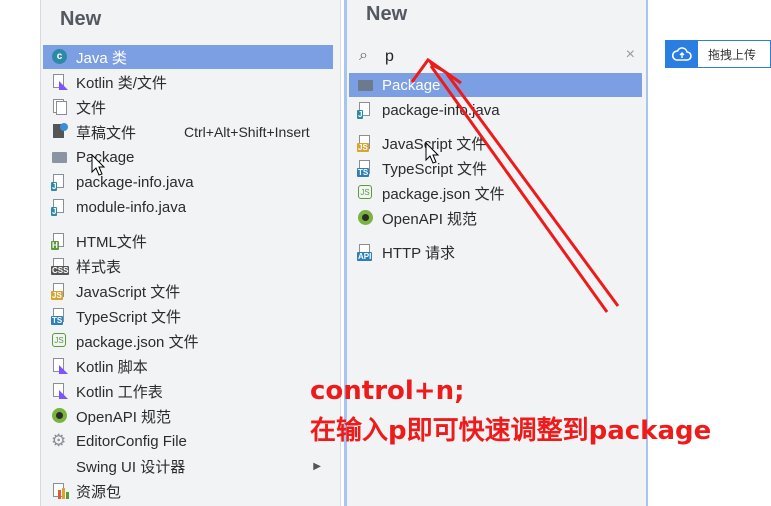 This screenshot has width=771, height=506. What do you see at coordinates (111, 242) in the screenshot?
I see `menu-item-label: HTML文件` at bounding box center [111, 242].